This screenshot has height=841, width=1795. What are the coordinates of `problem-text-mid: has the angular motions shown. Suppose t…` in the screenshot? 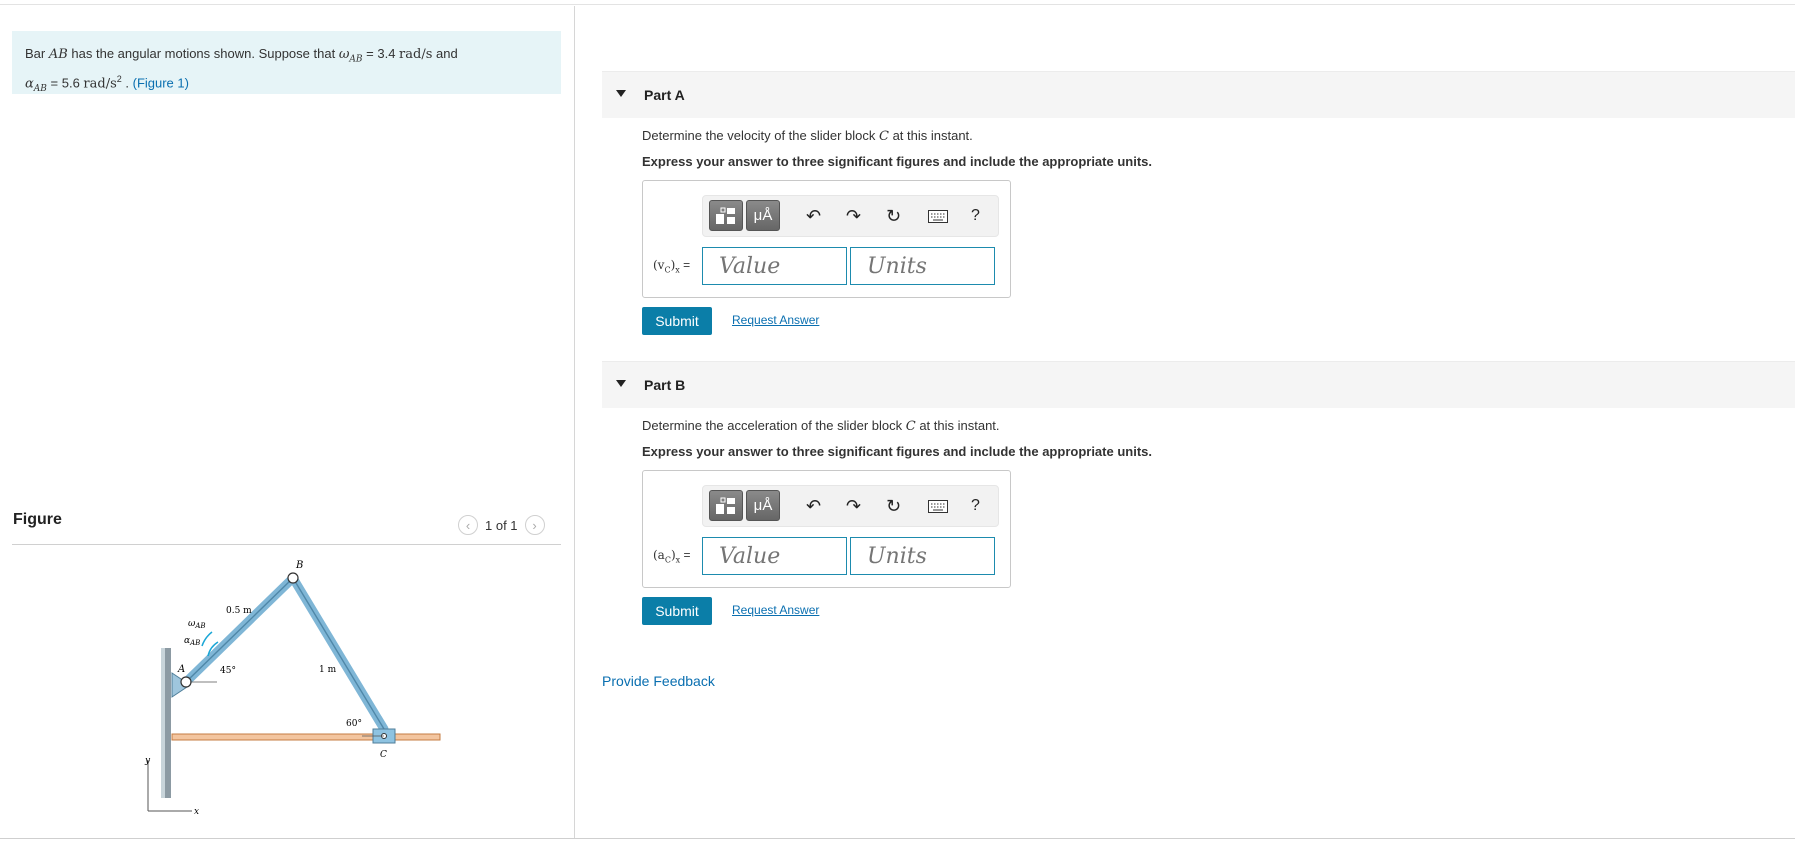 It's located at (203, 53).